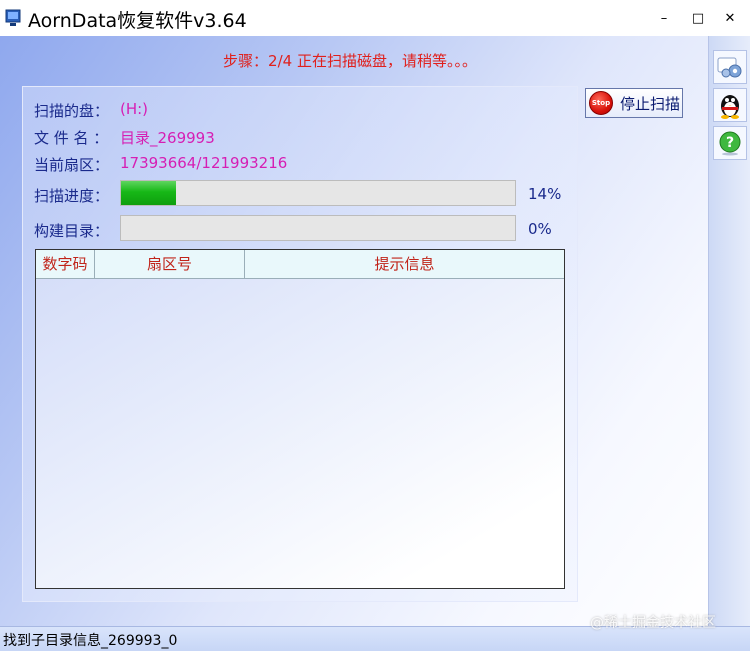 The height and width of the screenshot is (651, 750). Describe the element at coordinates (730, 67) in the screenshot. I see `settings-gear-icon` at that location.